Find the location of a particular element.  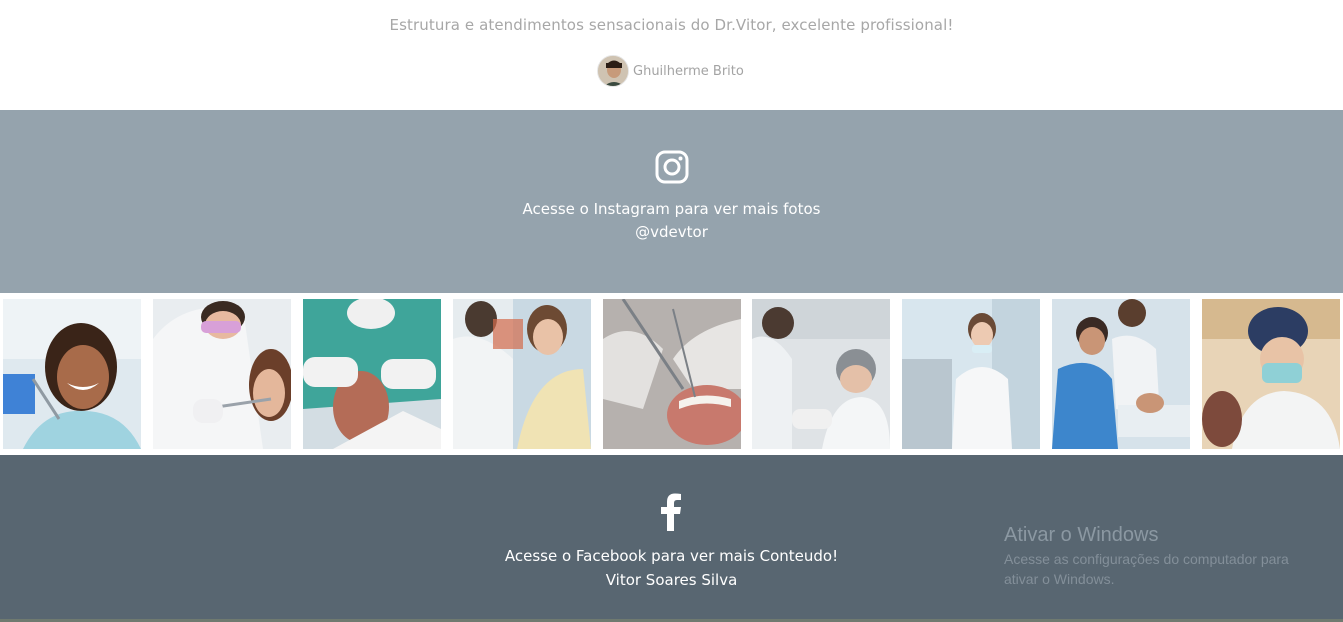

author-avatar is located at coordinates (613, 71).